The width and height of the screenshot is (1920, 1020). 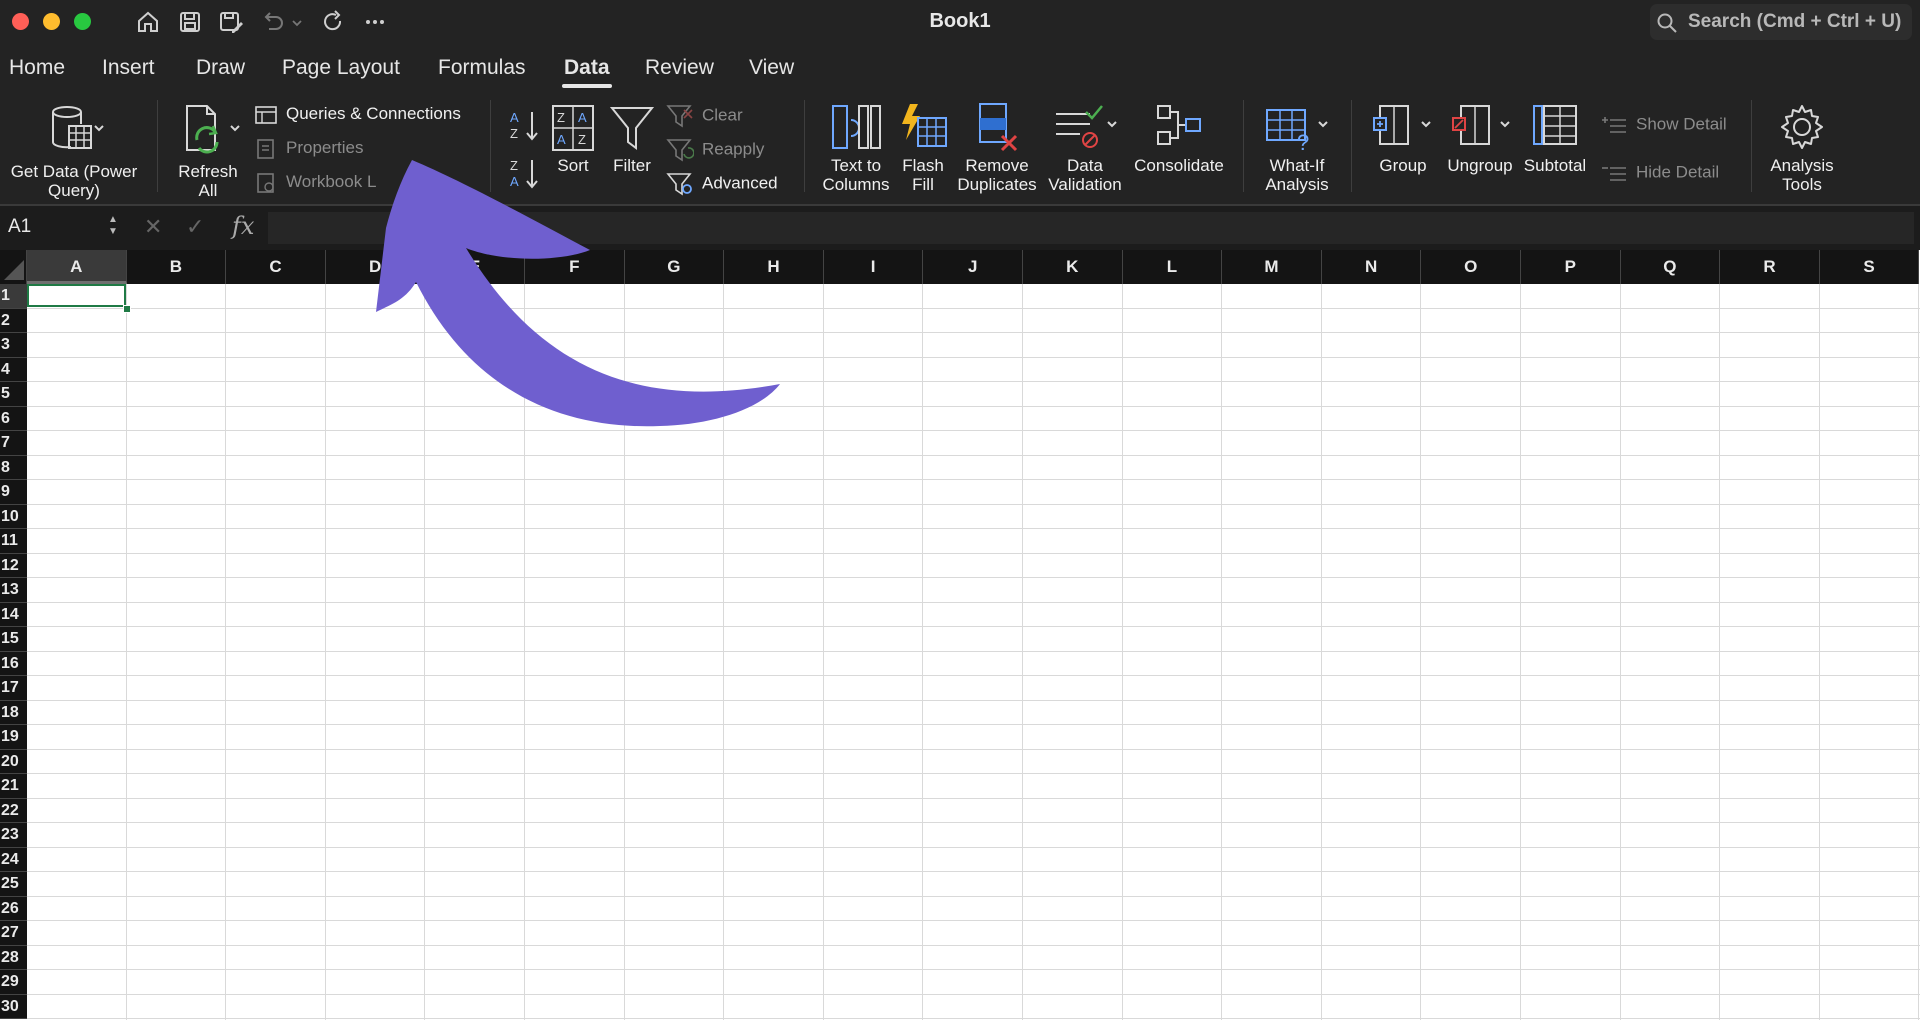 What do you see at coordinates (1297, 148) in the screenshot?
I see `what-if-analysis-button: ? What-If Analysis` at bounding box center [1297, 148].